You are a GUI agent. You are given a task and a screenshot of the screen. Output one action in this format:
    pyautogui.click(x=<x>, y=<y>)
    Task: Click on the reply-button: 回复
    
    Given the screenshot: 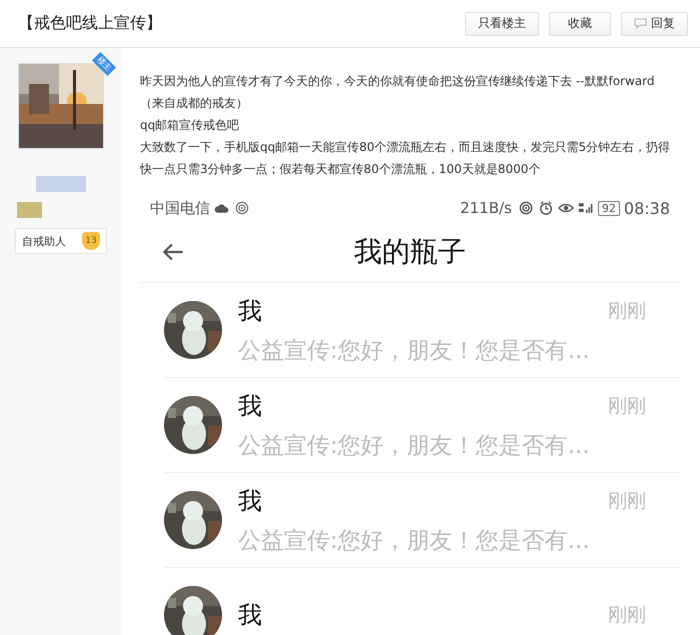 What is the action you would take?
    pyautogui.click(x=654, y=24)
    